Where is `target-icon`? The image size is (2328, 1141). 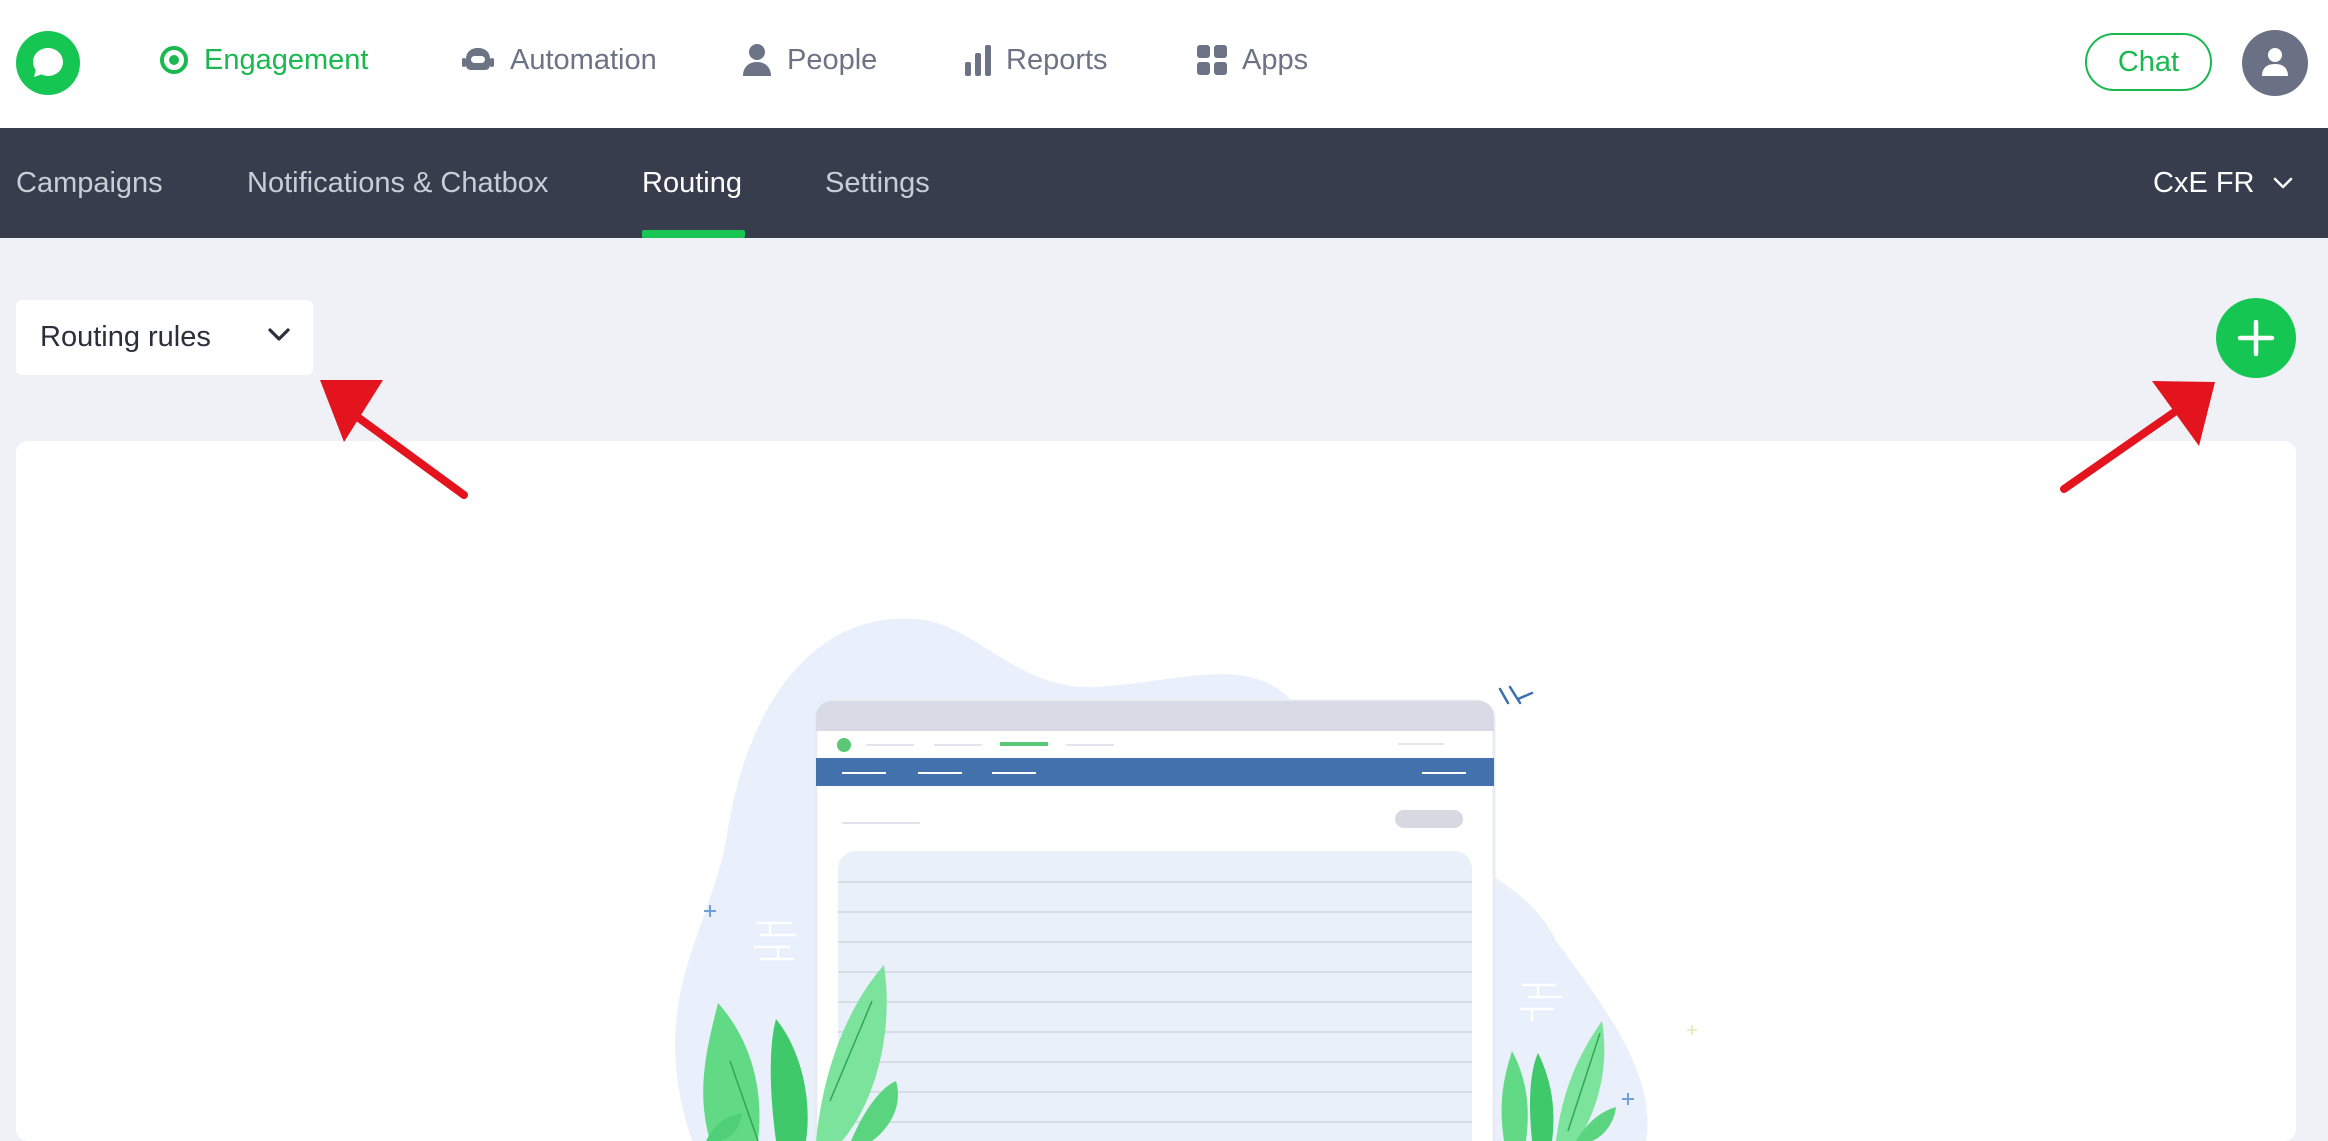
target-icon is located at coordinates (174, 60).